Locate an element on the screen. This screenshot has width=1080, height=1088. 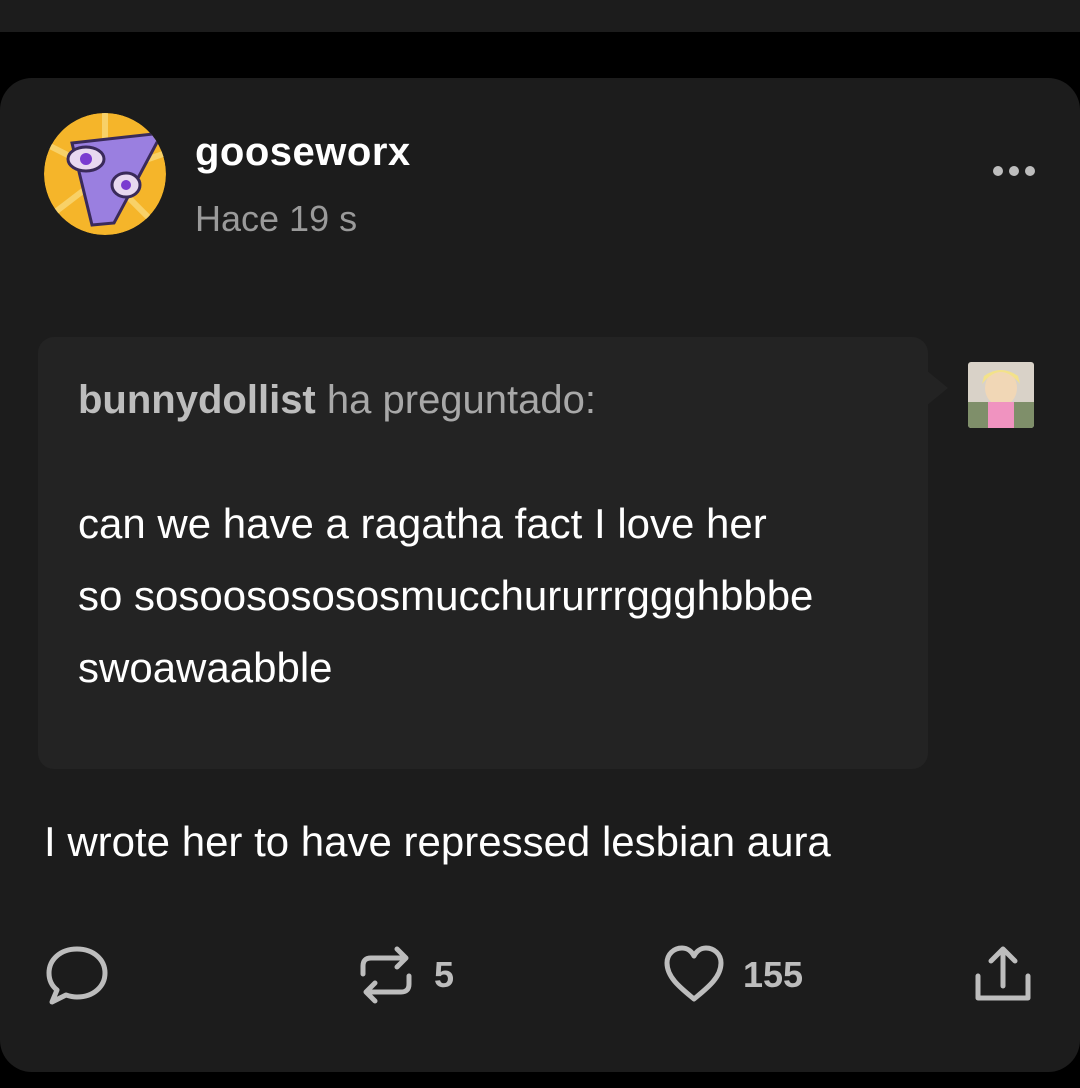
author-username: gooseworx is located at coordinates (303, 152).